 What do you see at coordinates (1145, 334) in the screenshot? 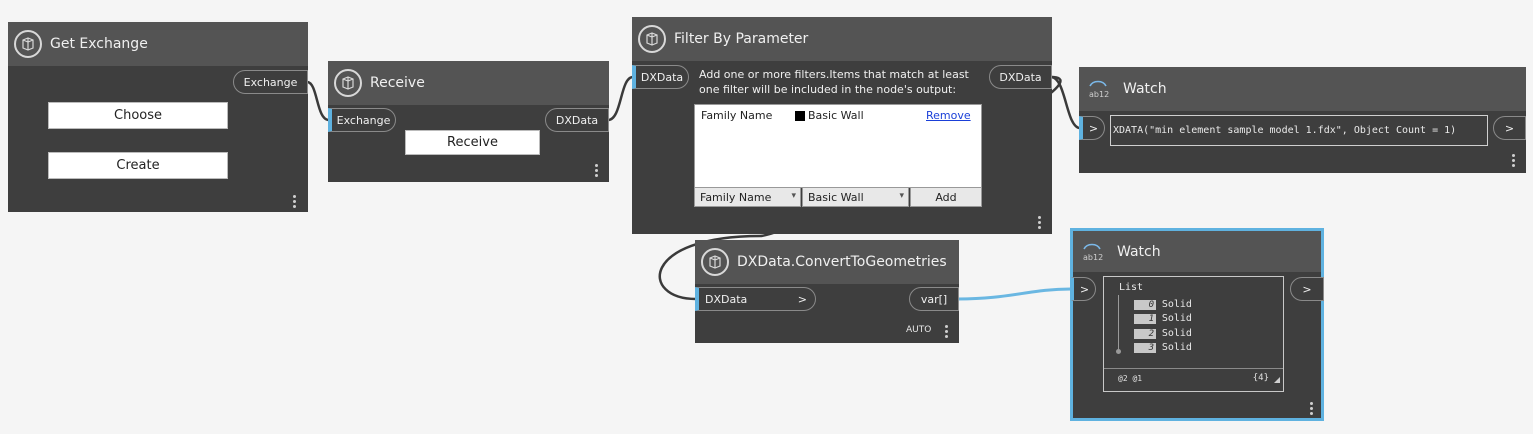
I see `list-index: 2` at bounding box center [1145, 334].